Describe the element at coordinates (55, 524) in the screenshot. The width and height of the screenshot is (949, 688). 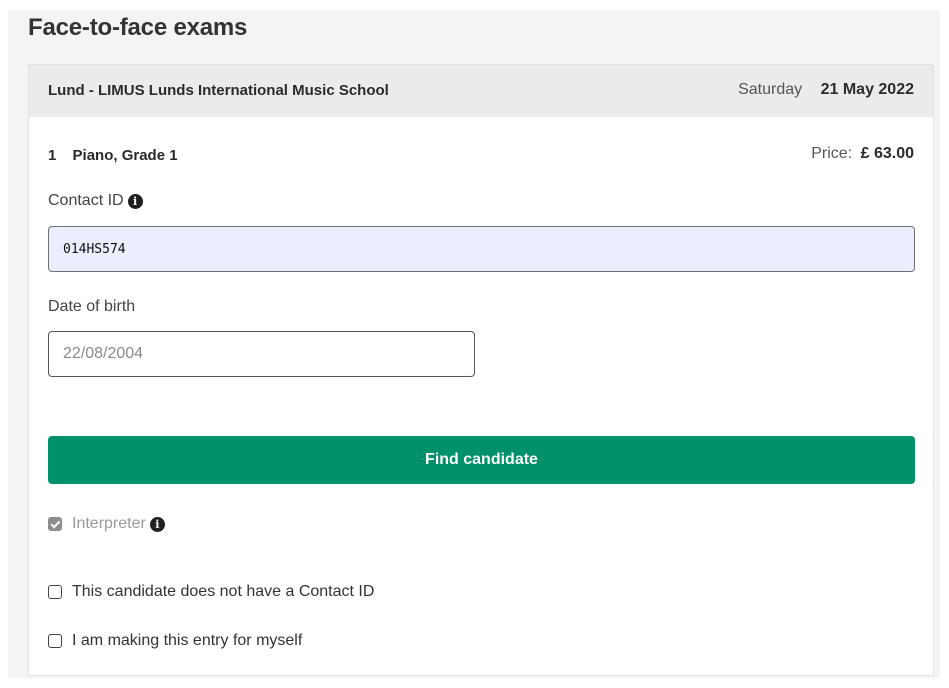
I see `interpreter-checkbox` at that location.